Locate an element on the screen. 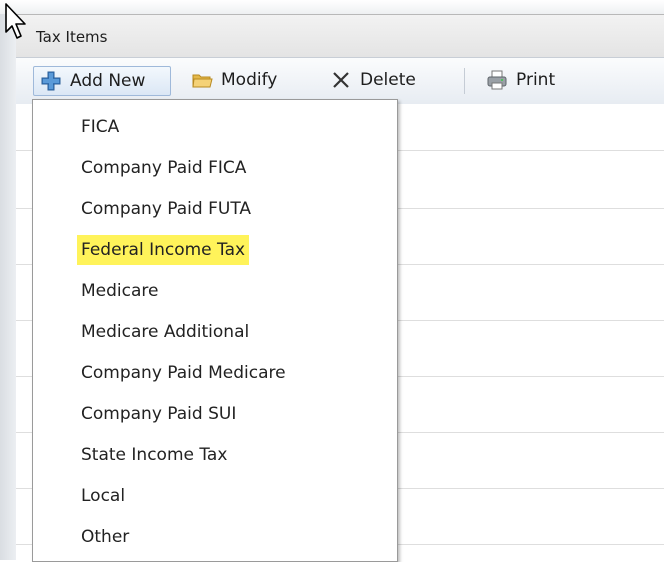  menu-item-label: Company Paid FUTA is located at coordinates (166, 209).